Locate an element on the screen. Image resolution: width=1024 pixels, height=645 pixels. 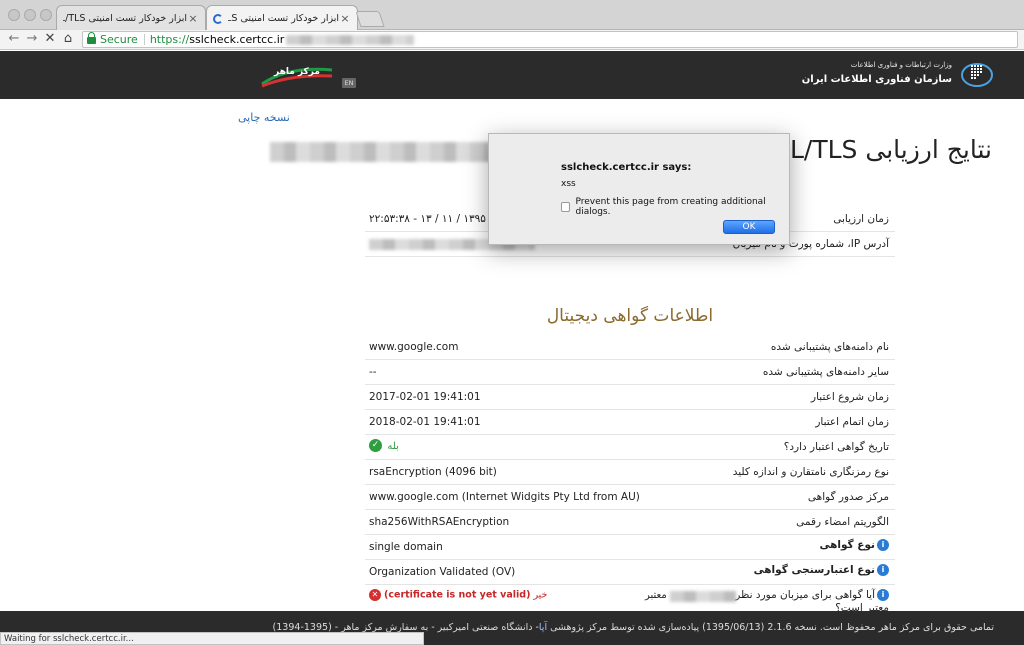
stop-loading-icon: ✕ is located at coordinates (50, 39).